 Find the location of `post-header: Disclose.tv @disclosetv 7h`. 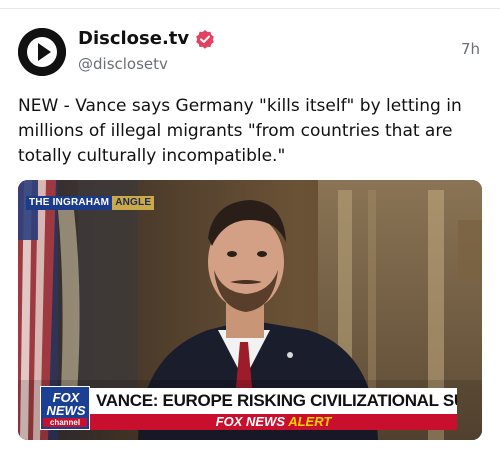

post-header: Disclose.tv @disclosetv 7h is located at coordinates (250, 52).